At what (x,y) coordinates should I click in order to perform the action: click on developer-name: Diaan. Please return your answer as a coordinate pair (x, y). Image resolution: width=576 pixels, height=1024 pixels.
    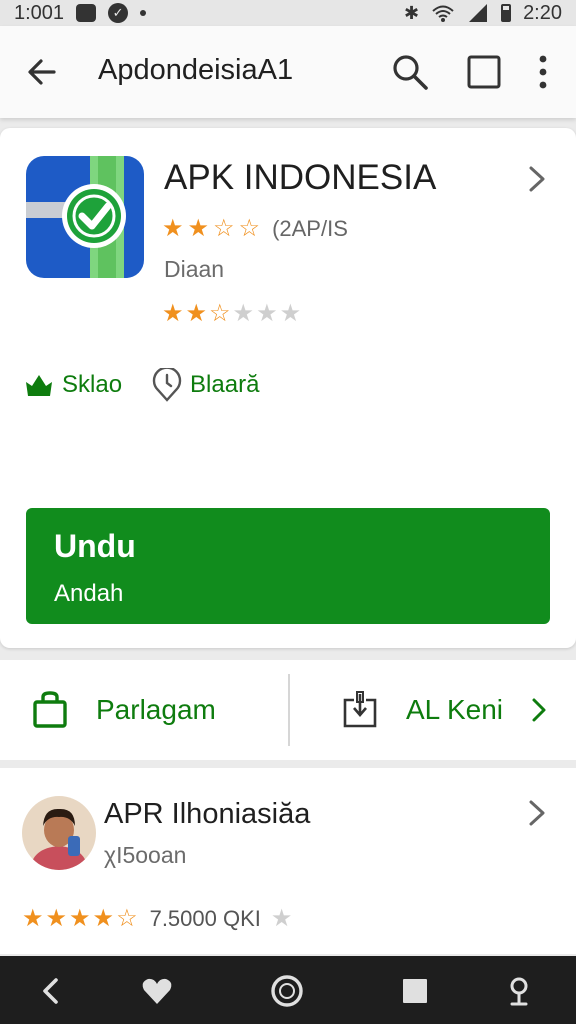
    Looking at the image, I should click on (194, 269).